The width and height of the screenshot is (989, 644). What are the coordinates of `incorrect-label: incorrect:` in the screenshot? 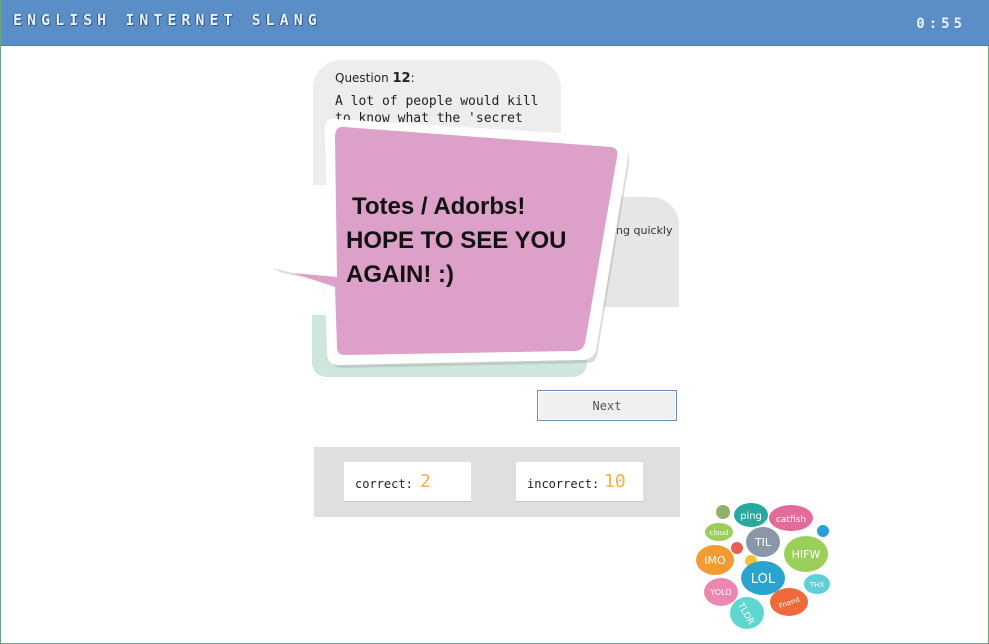 It's located at (563, 484).